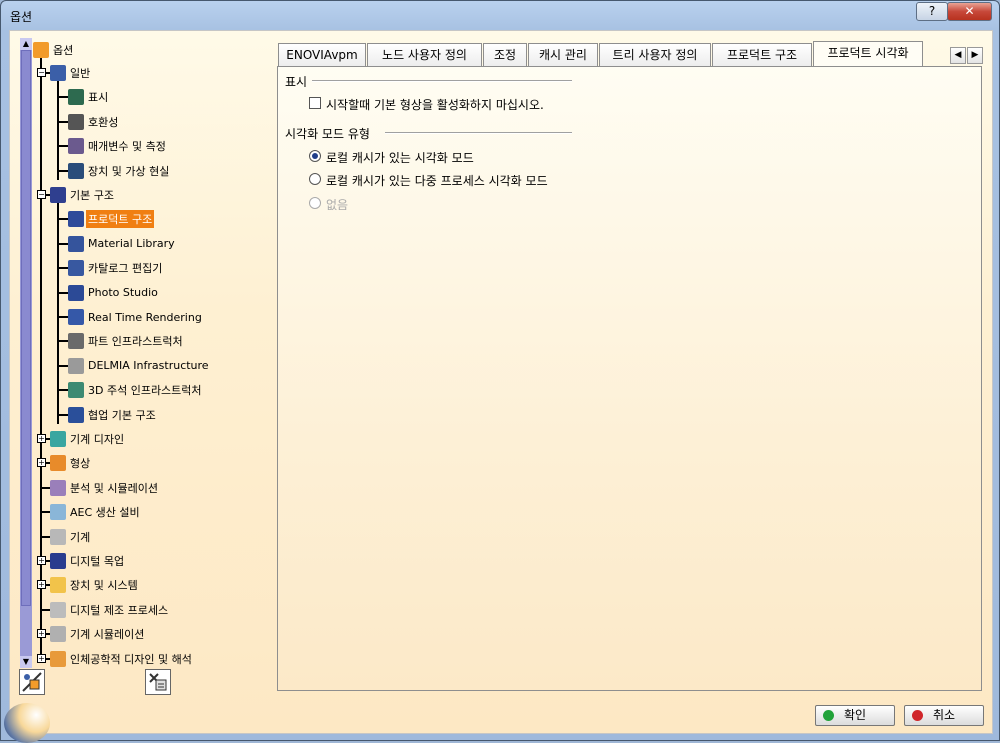 The width and height of the screenshot is (1000, 743). Describe the element at coordinates (63, 50) in the screenshot. I see `tree-root-label: 옵션` at that location.